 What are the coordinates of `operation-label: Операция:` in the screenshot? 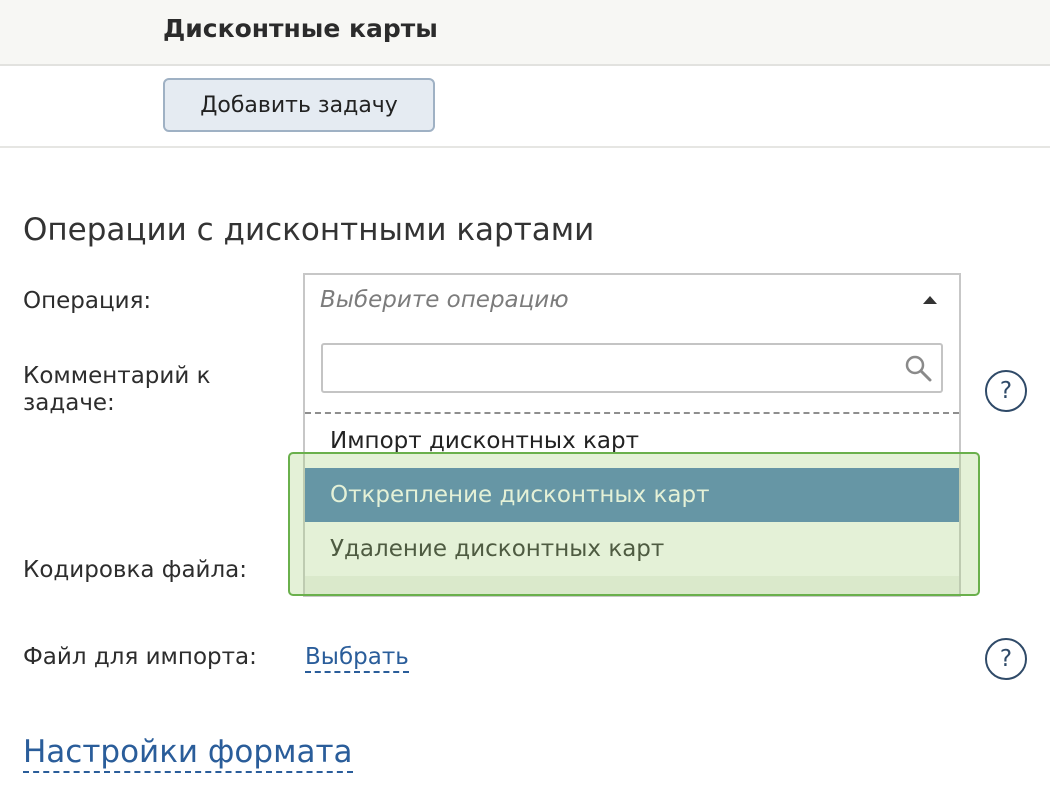 It's located at (87, 301).